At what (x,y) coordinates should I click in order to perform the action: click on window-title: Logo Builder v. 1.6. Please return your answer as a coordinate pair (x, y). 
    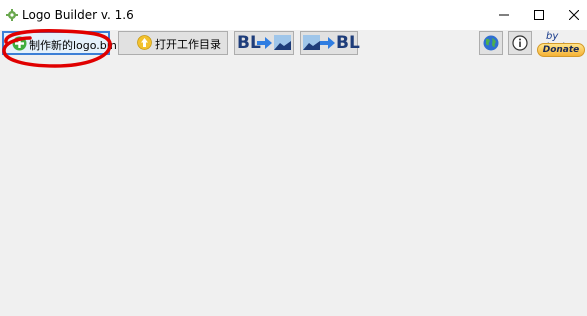
    Looking at the image, I should click on (78, 15).